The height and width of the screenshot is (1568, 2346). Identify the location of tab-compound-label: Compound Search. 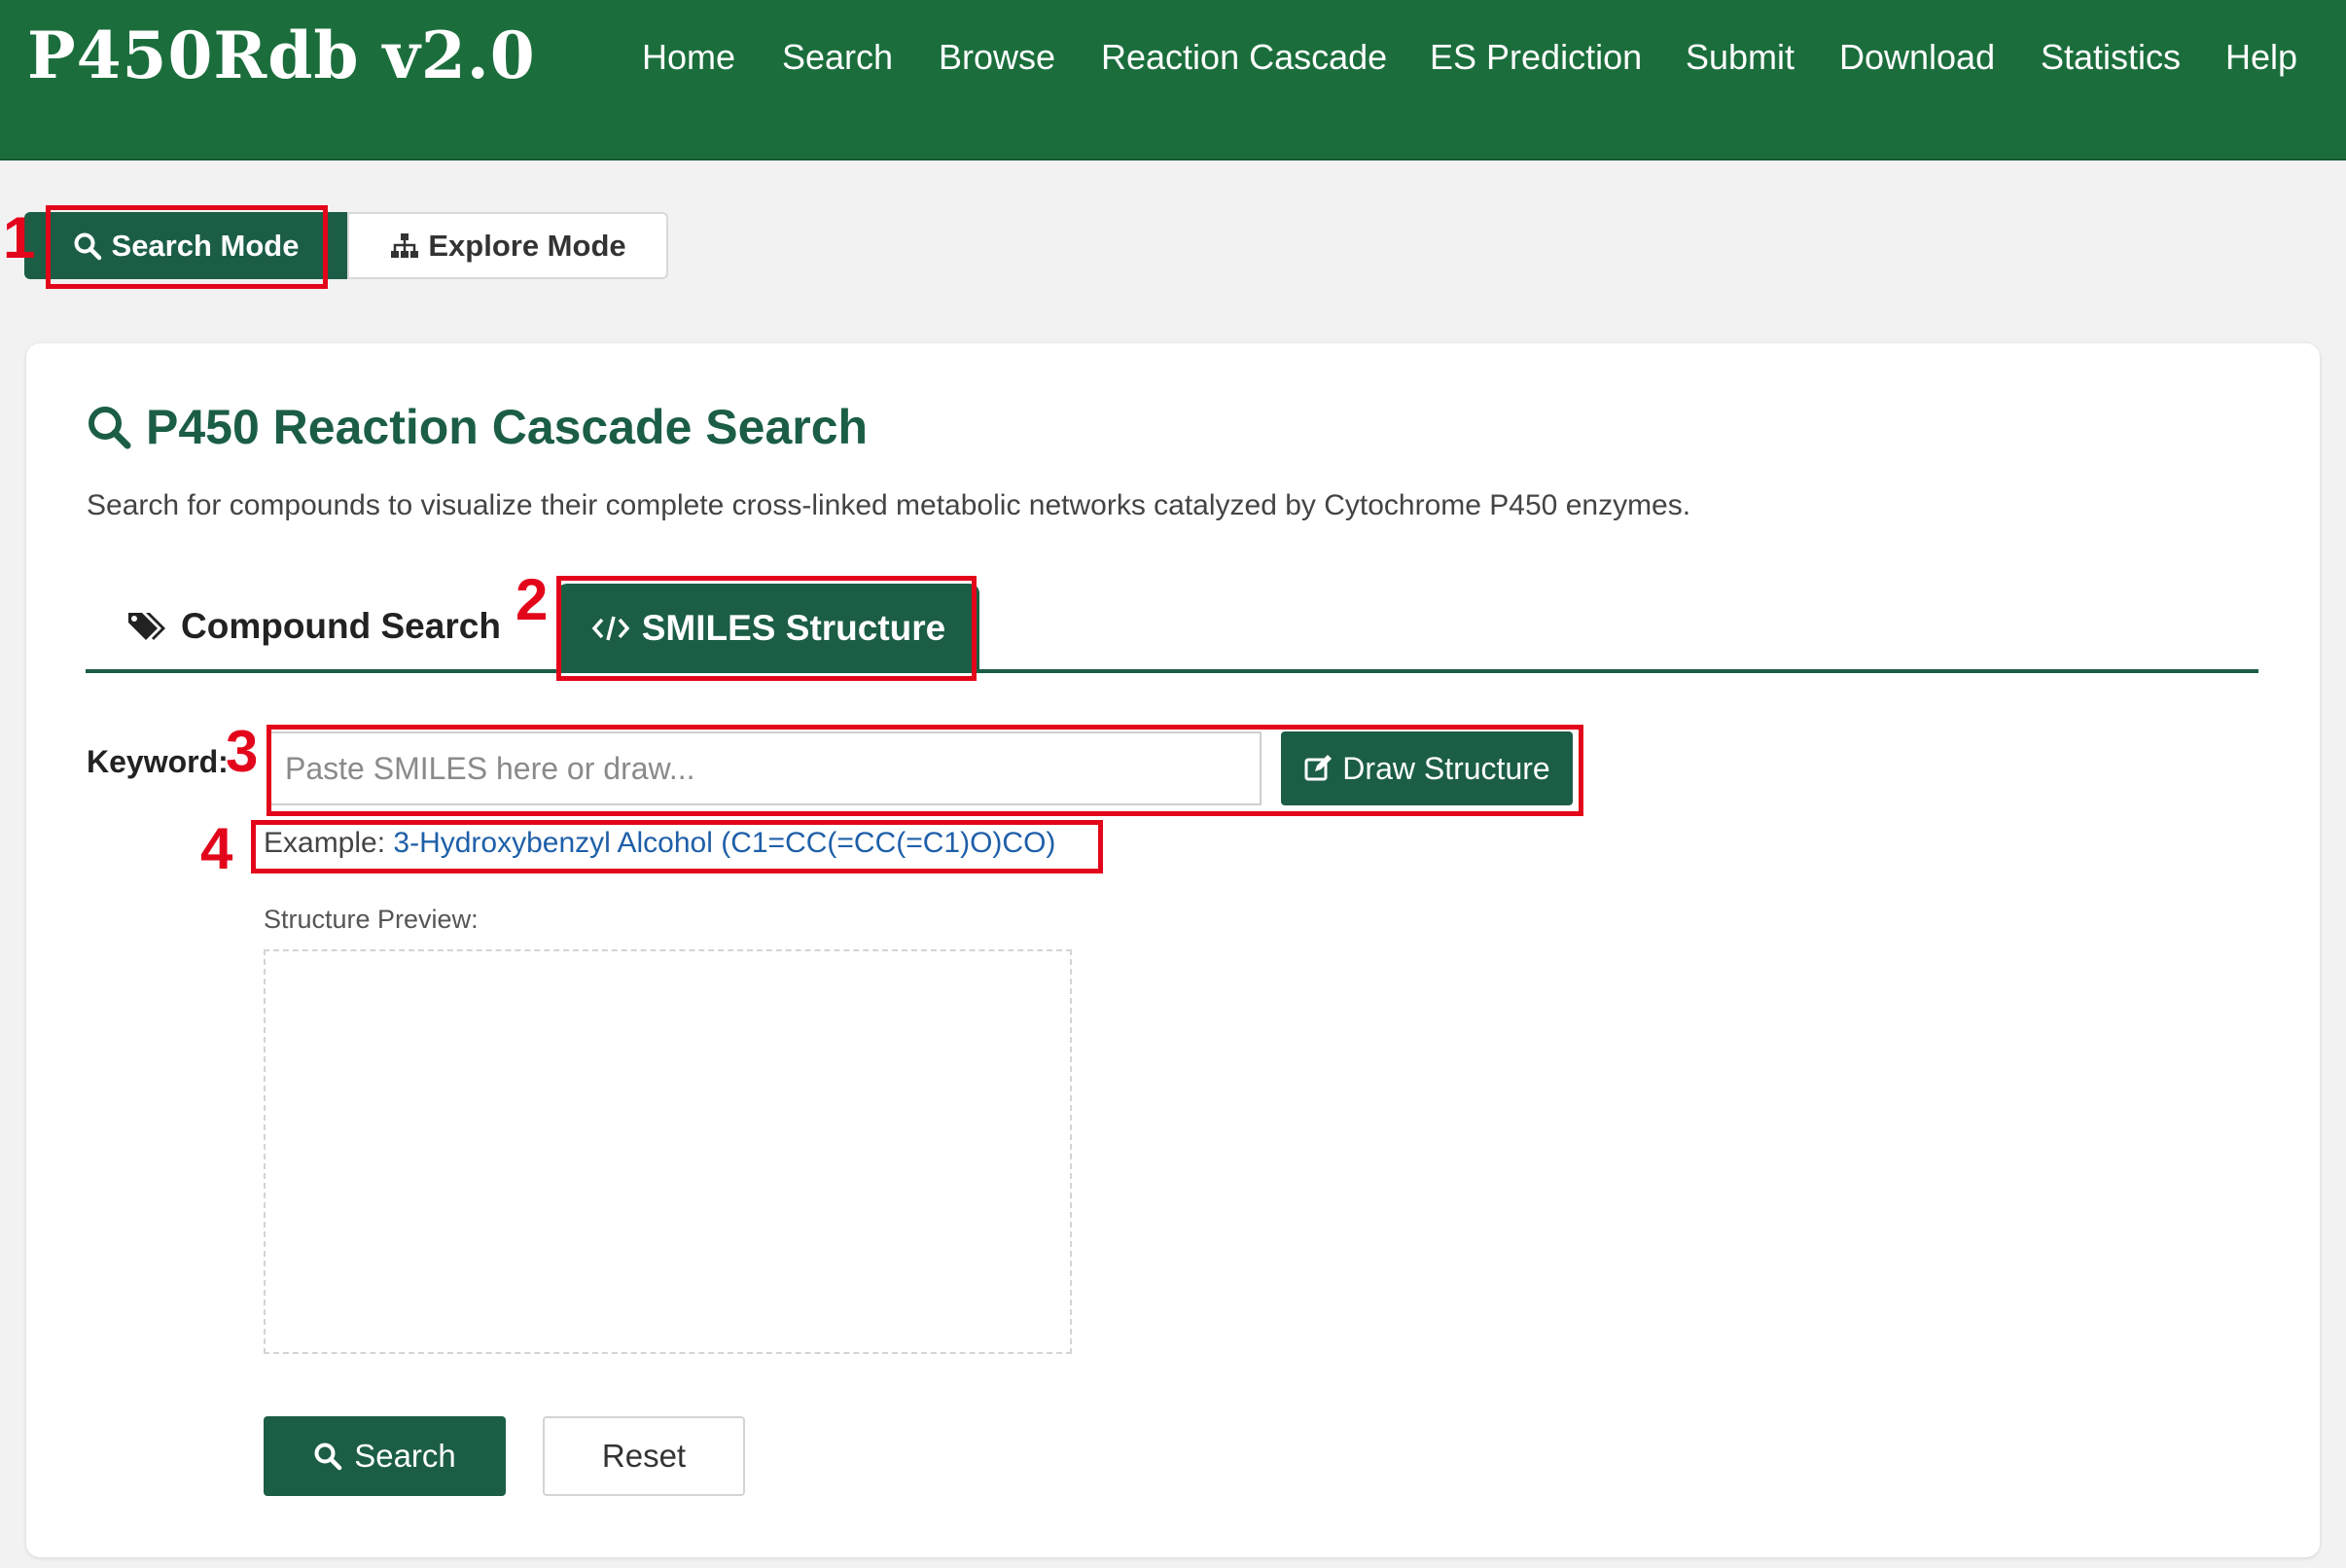
(341, 626).